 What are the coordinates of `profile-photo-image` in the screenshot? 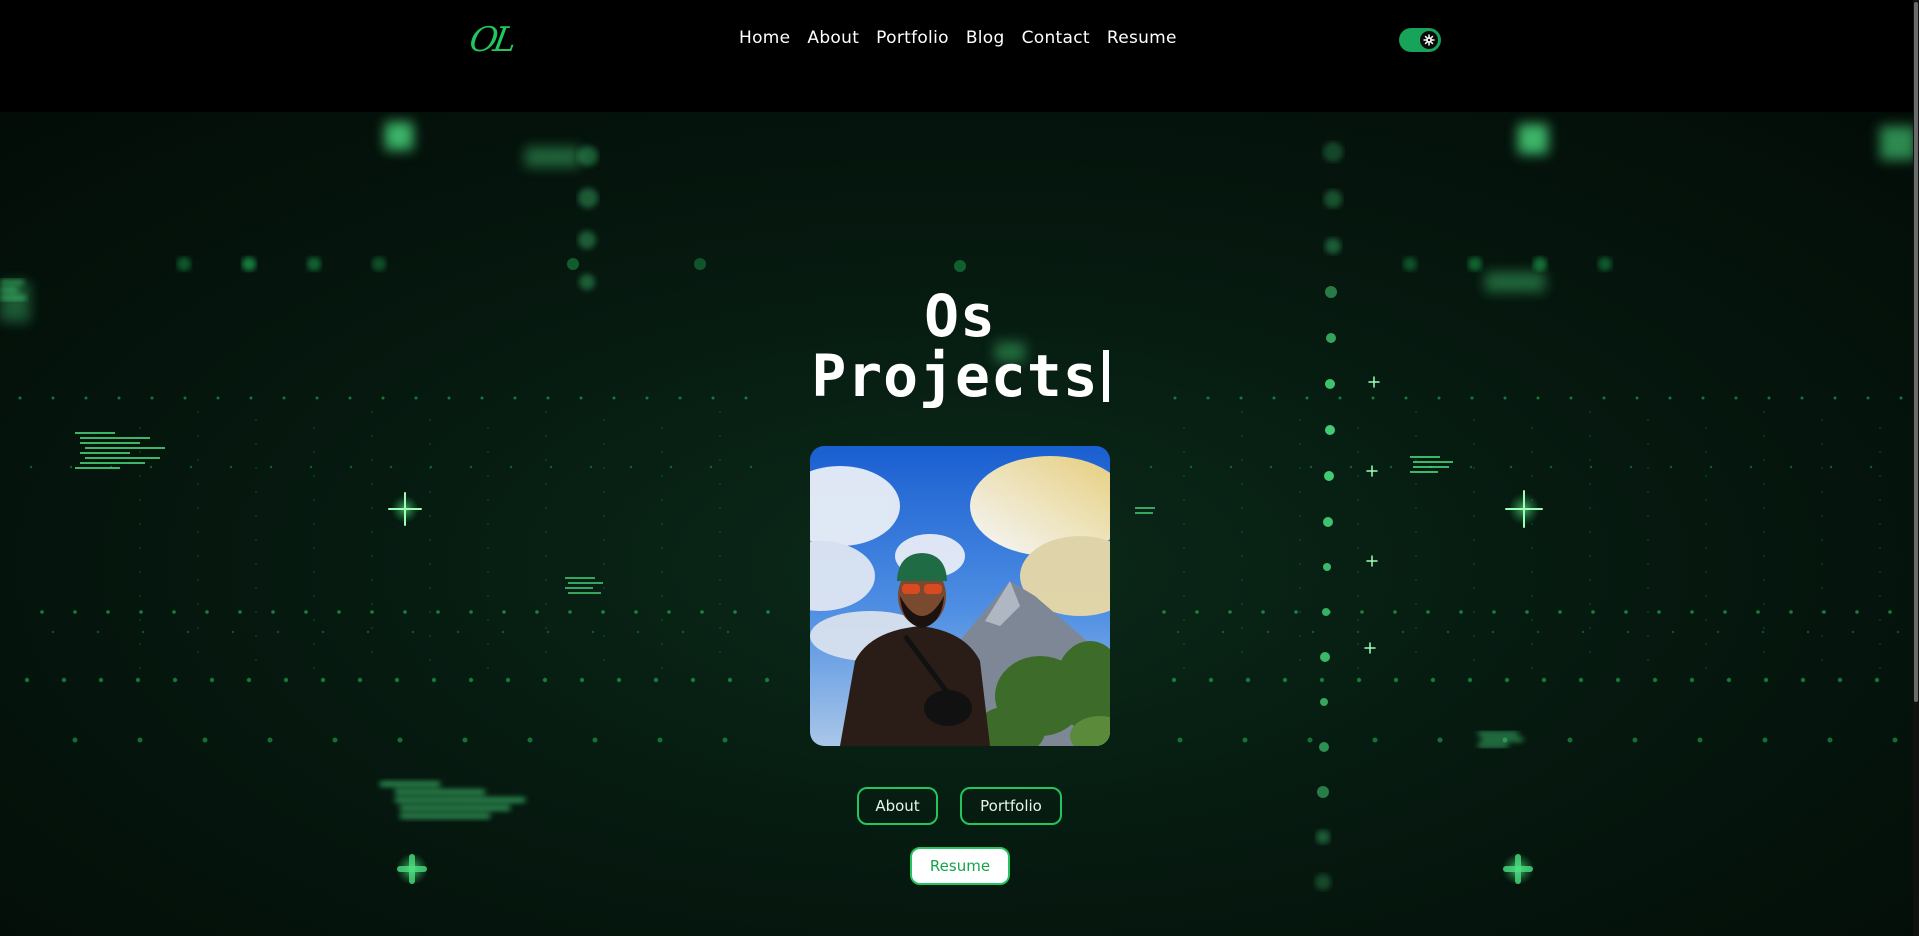 It's located at (960, 596).